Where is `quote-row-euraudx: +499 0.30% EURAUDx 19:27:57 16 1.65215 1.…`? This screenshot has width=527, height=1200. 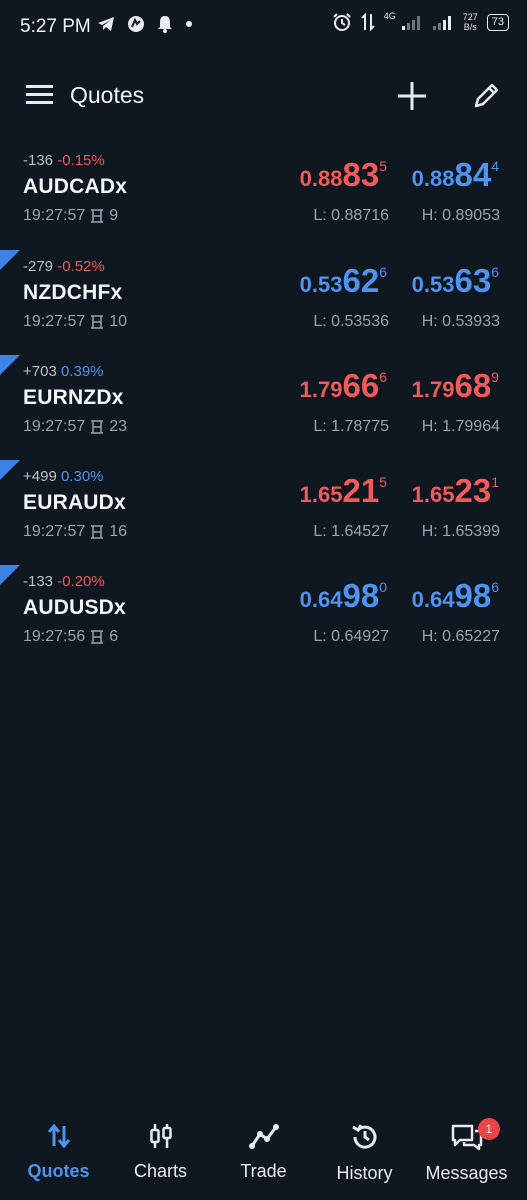 quote-row-euraudx: +499 0.30% EURAUDx 19:27:57 16 1.65215 1.… is located at coordinates (263, 515).